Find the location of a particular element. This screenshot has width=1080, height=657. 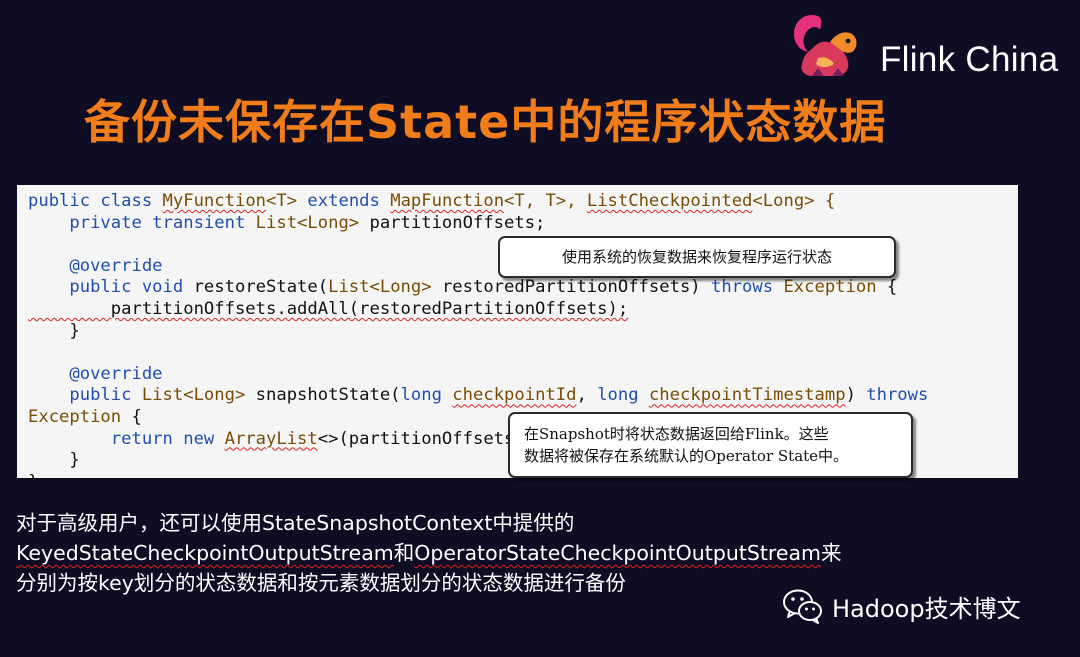

slide-title: 备份未保存在State中的程序状态数据 is located at coordinates (485, 122).